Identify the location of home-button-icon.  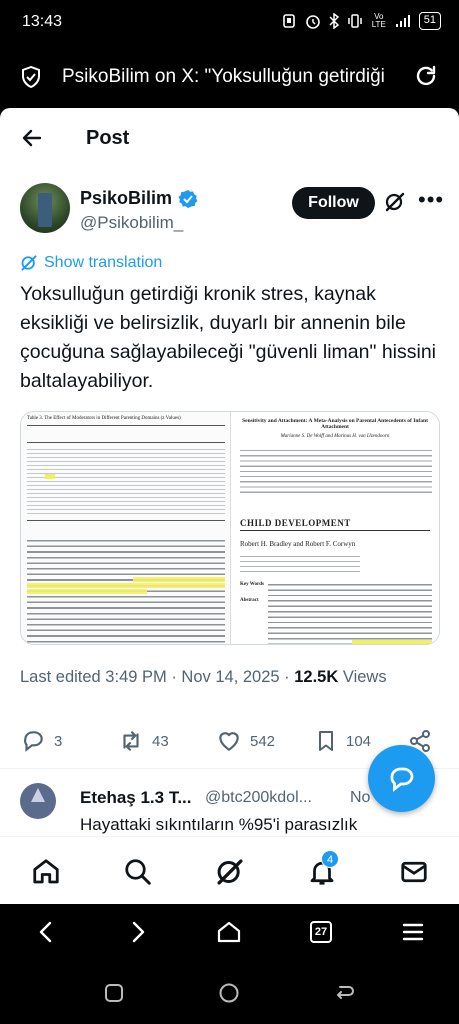
(229, 993).